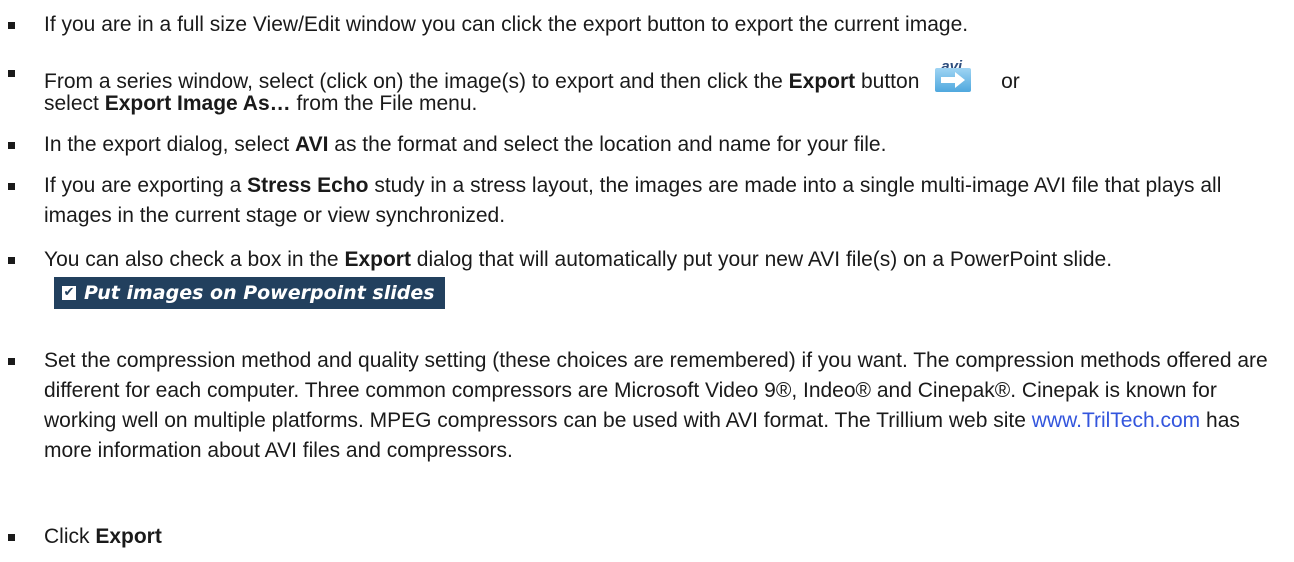 Image resolution: width=1294 pixels, height=562 pixels. What do you see at coordinates (1010, 81) in the screenshot?
I see `list-item-text: or` at bounding box center [1010, 81].